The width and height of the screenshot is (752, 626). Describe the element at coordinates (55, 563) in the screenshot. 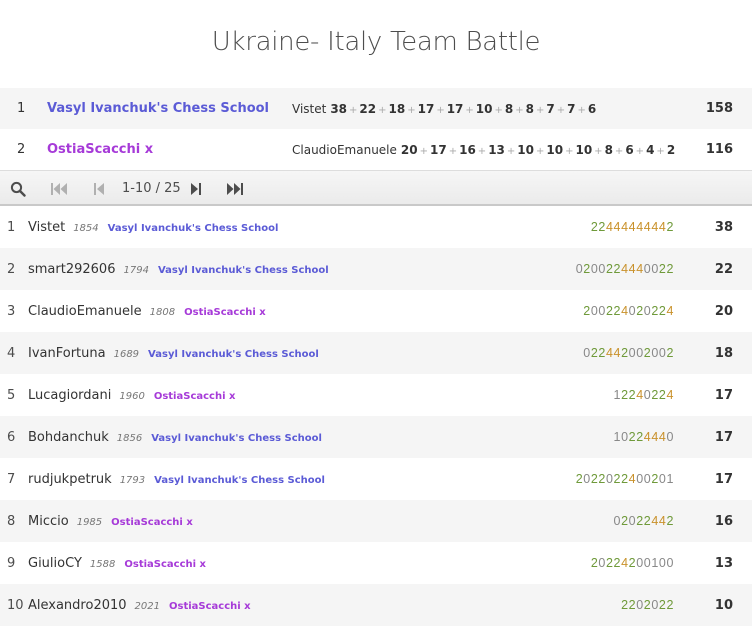

I see `player-name-link: GiulioCY` at that location.